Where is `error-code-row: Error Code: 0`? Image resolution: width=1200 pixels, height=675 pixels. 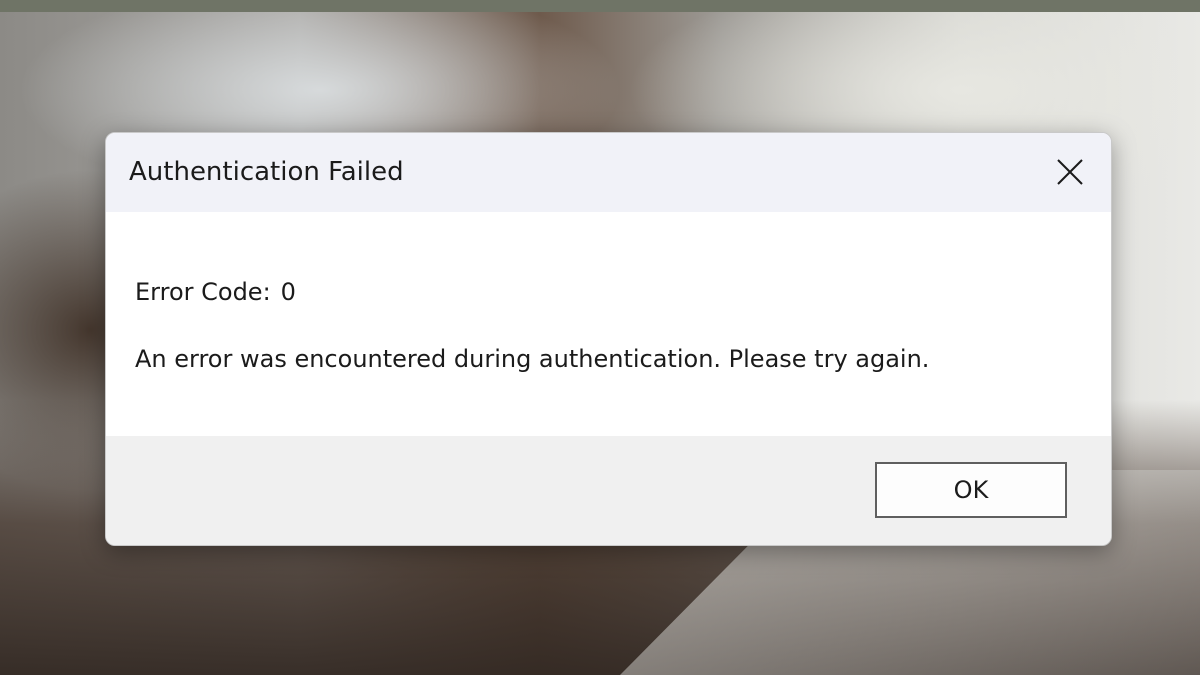
error-code-row: Error Code: 0 is located at coordinates (215, 292).